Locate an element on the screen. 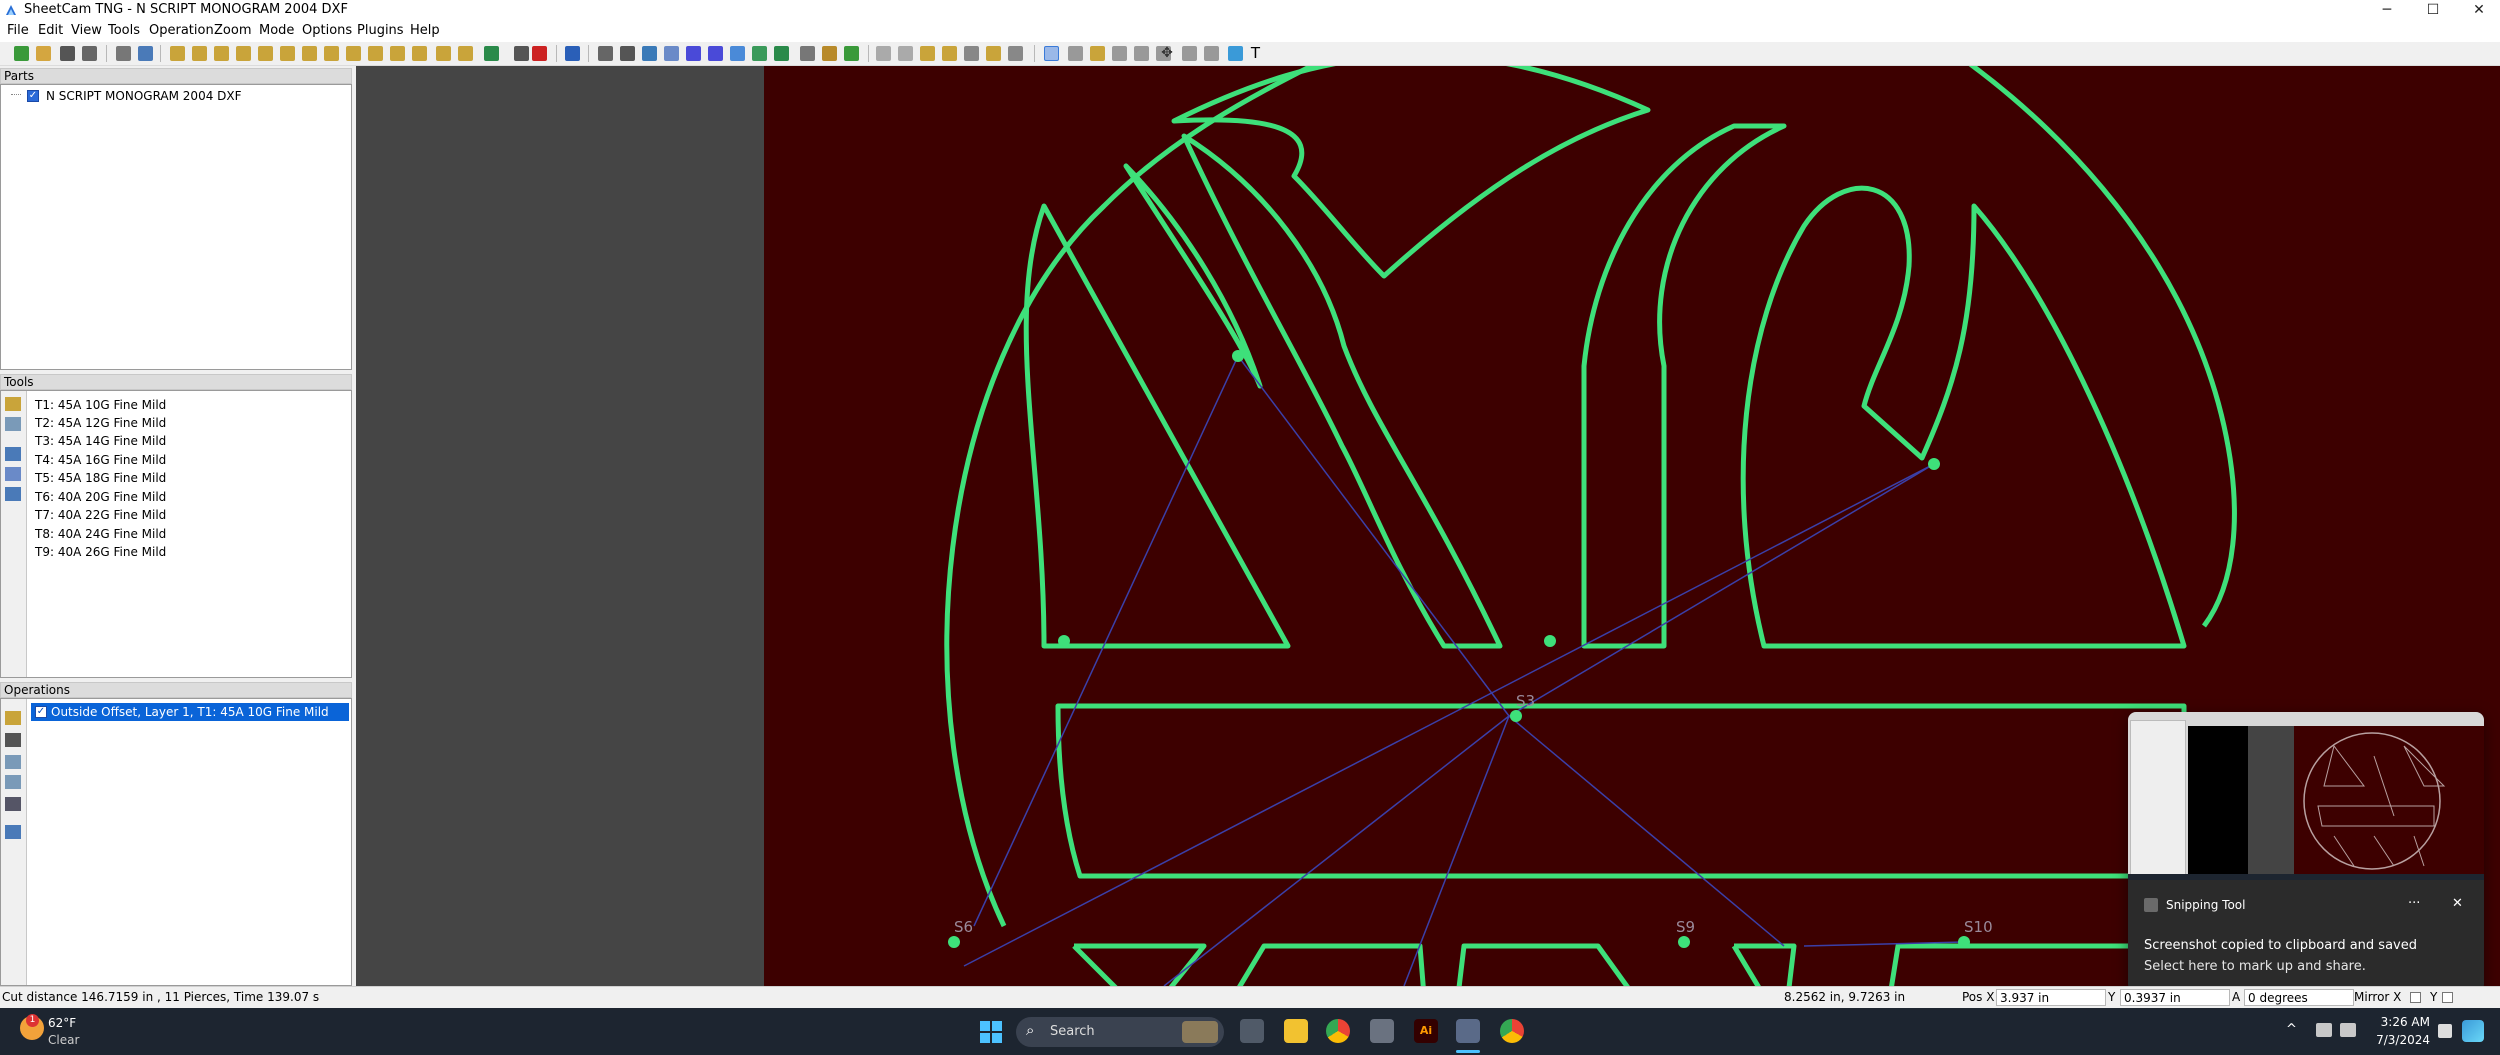 Image resolution: width=2500 pixels, height=1055 pixels. toast-close-button: ✕ is located at coordinates (2457, 903).